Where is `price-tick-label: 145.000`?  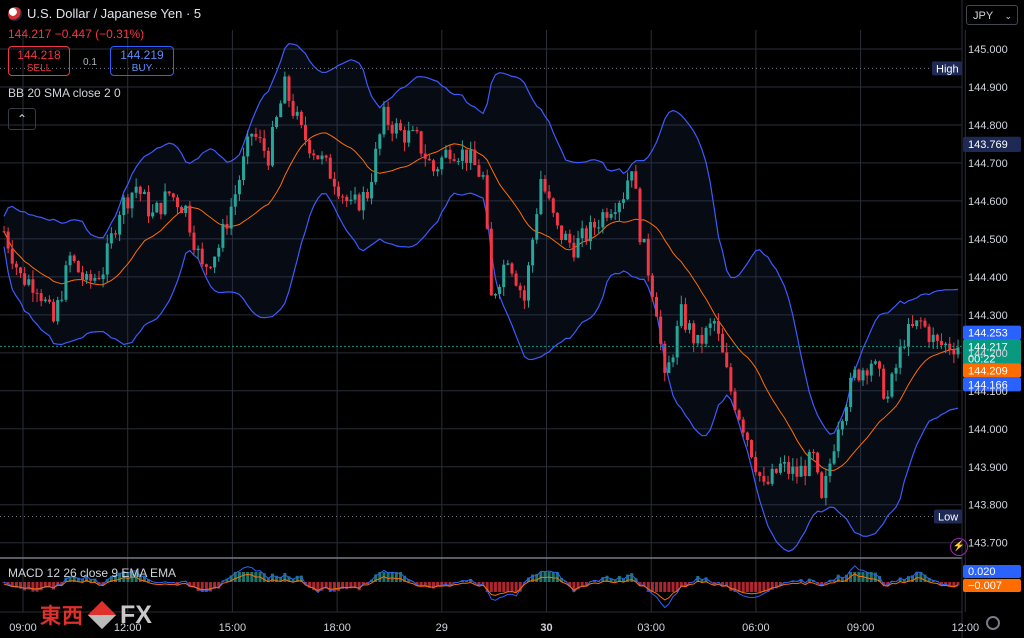
price-tick-label: 145.000 is located at coordinates (988, 50).